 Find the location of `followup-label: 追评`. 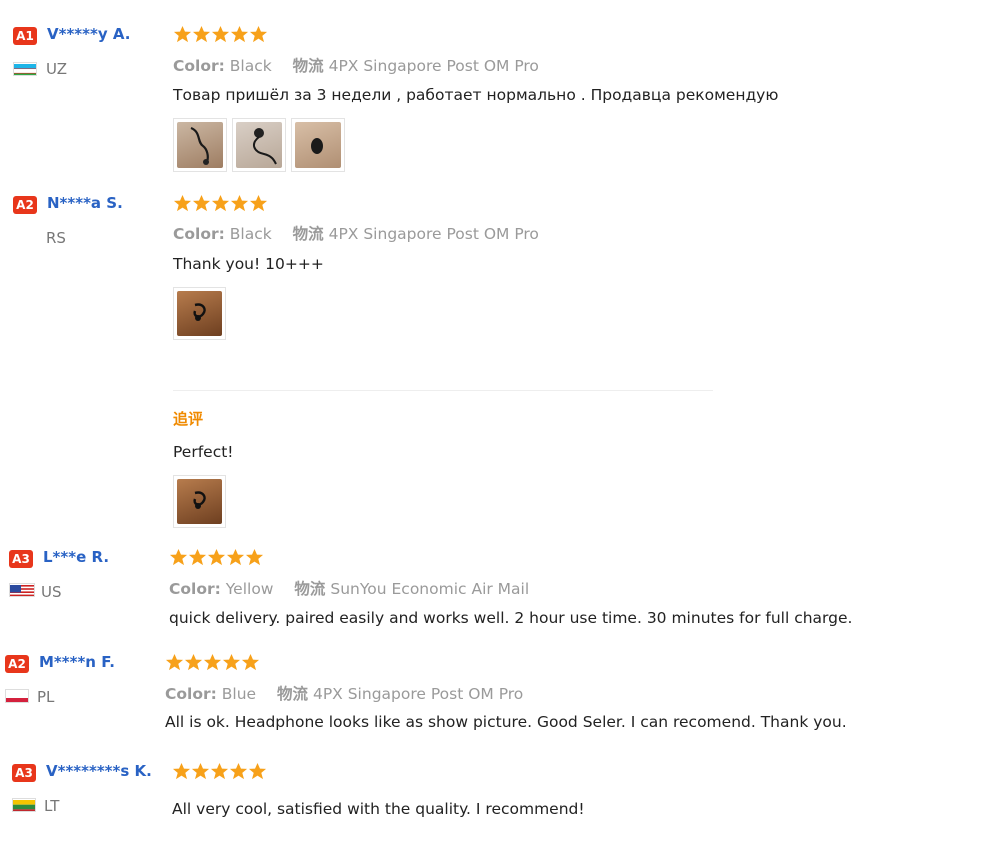

followup-label: 追评 is located at coordinates (188, 419).